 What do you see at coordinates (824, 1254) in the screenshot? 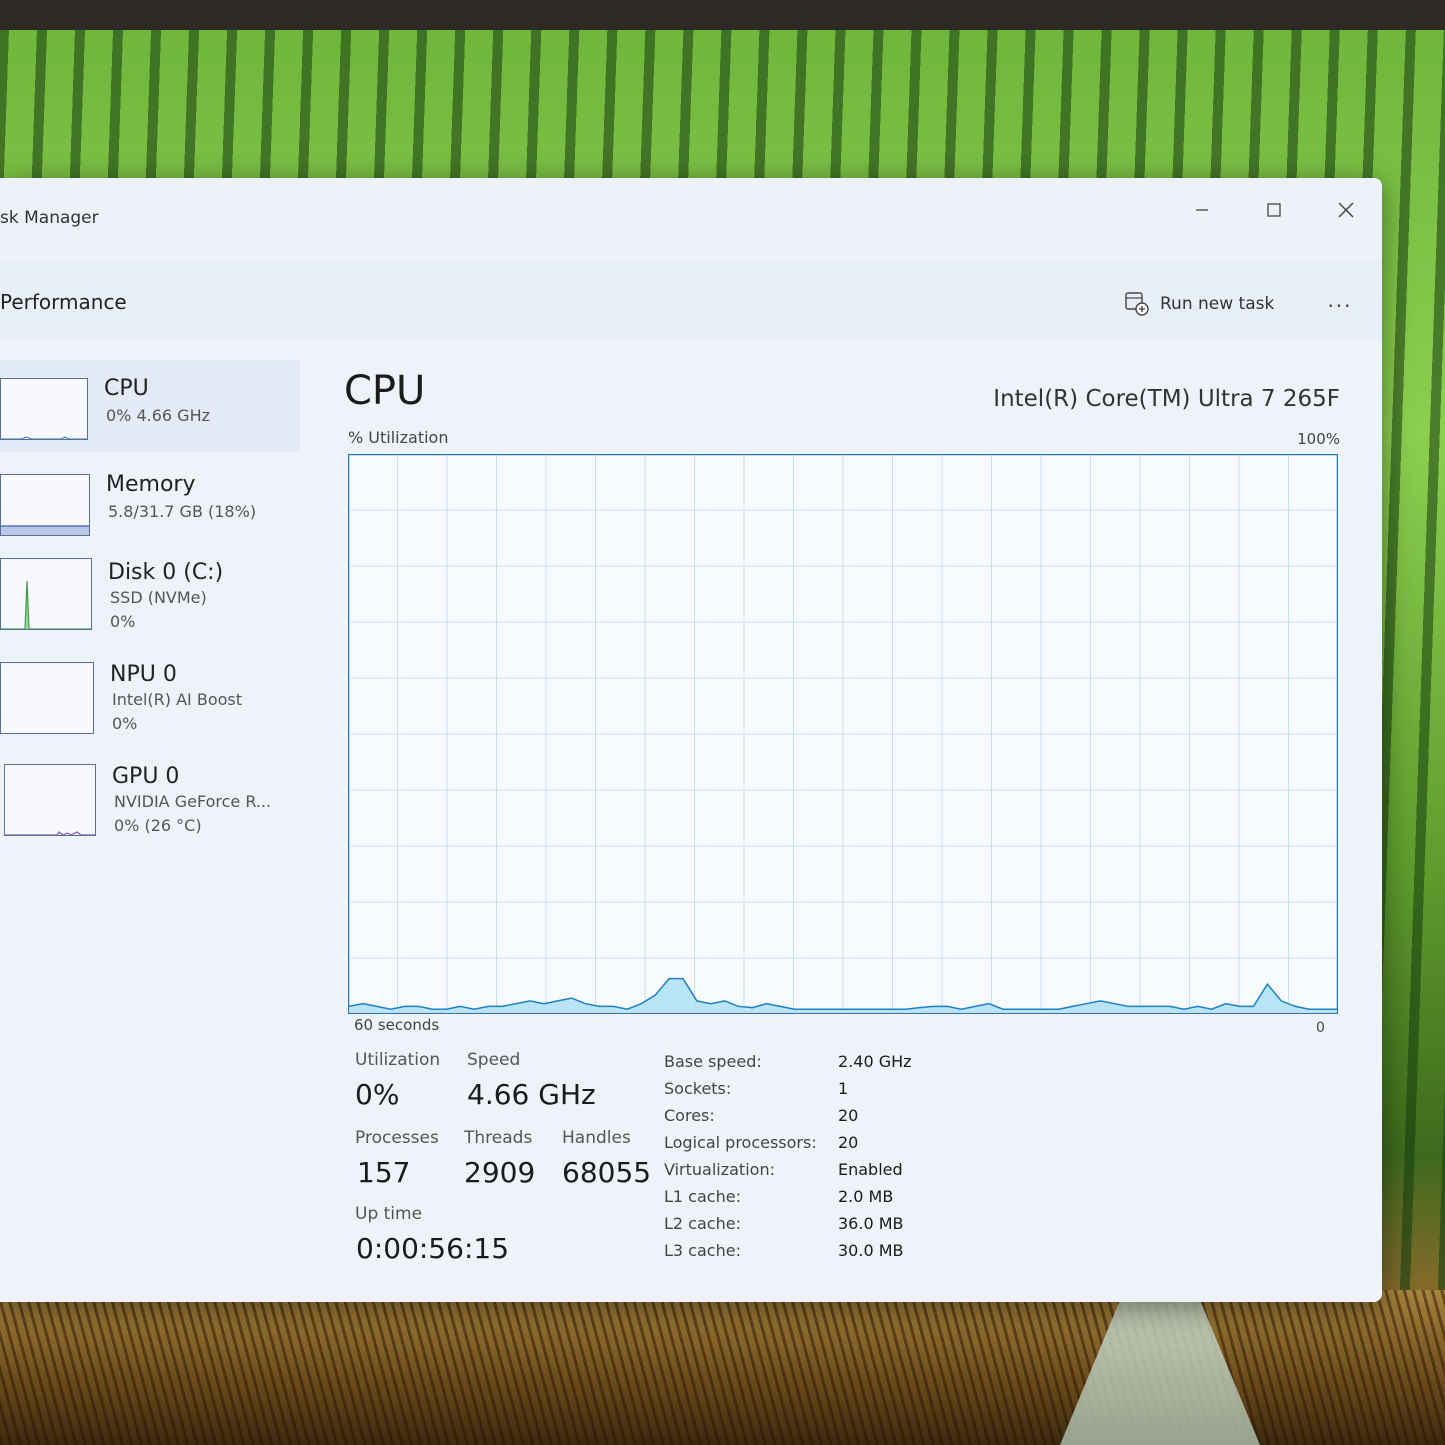
I see `spec-row: L3 cache: 30.0 MB` at bounding box center [824, 1254].